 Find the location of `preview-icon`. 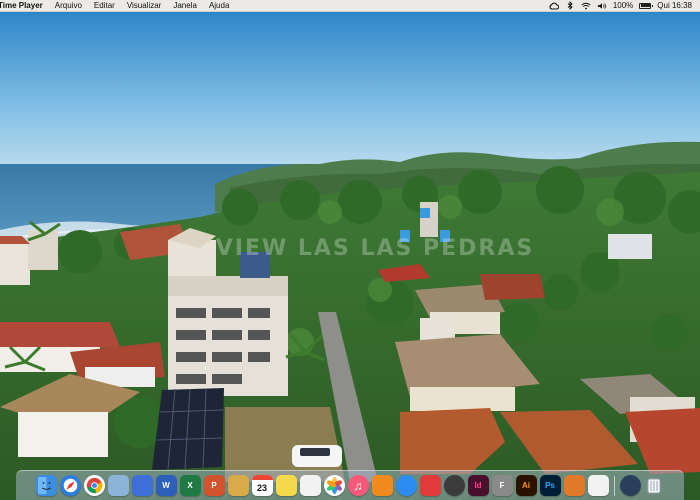

preview-icon is located at coordinates (118, 485).